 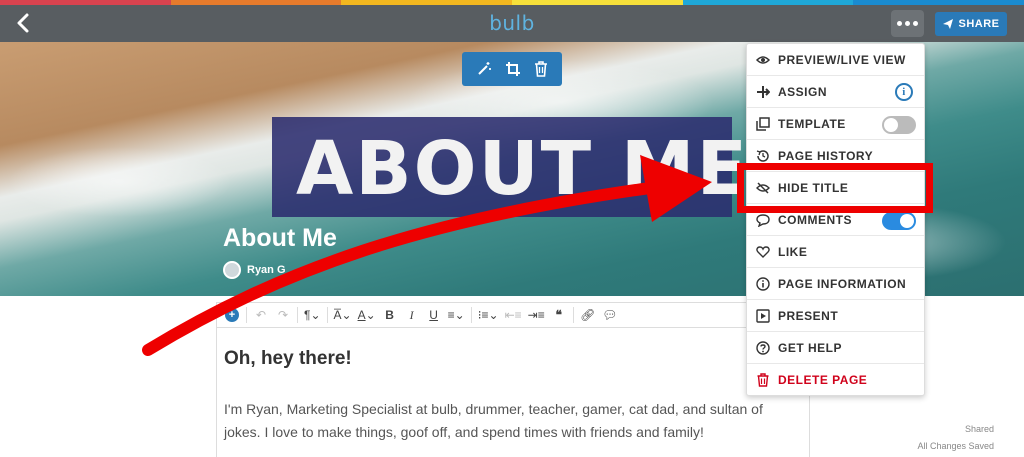 I want to click on template-icon, so click(x=763, y=123).